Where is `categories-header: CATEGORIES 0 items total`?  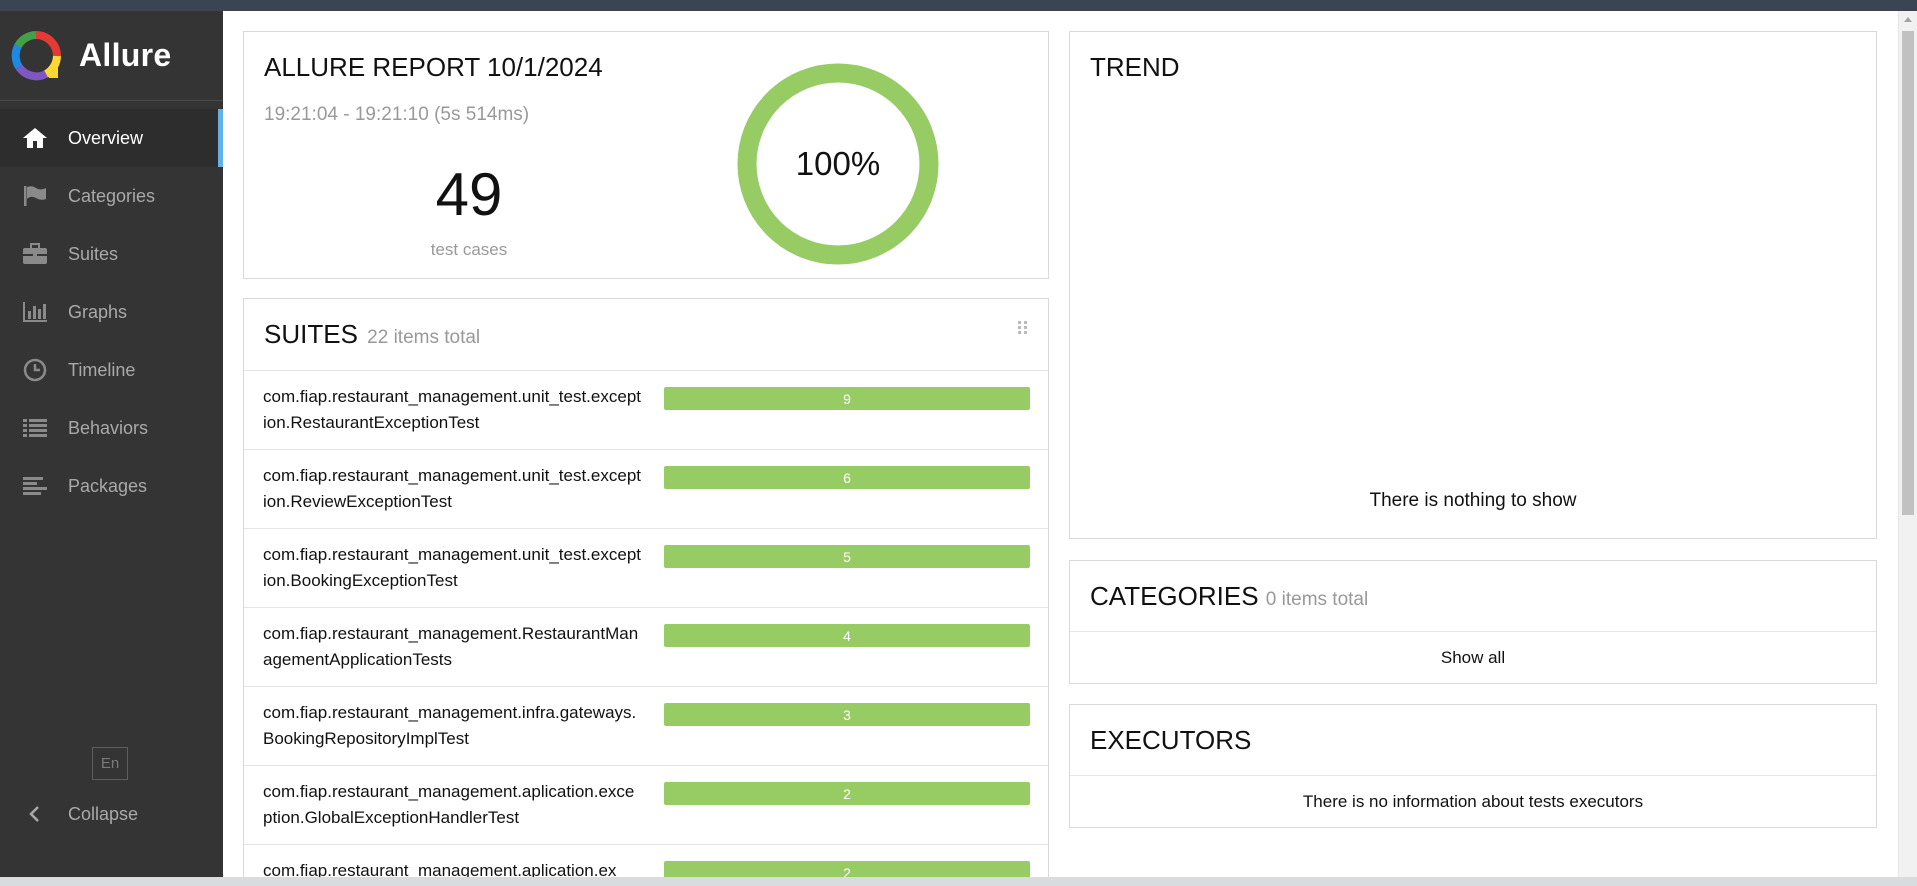
categories-header: CATEGORIES 0 items total is located at coordinates (1473, 596).